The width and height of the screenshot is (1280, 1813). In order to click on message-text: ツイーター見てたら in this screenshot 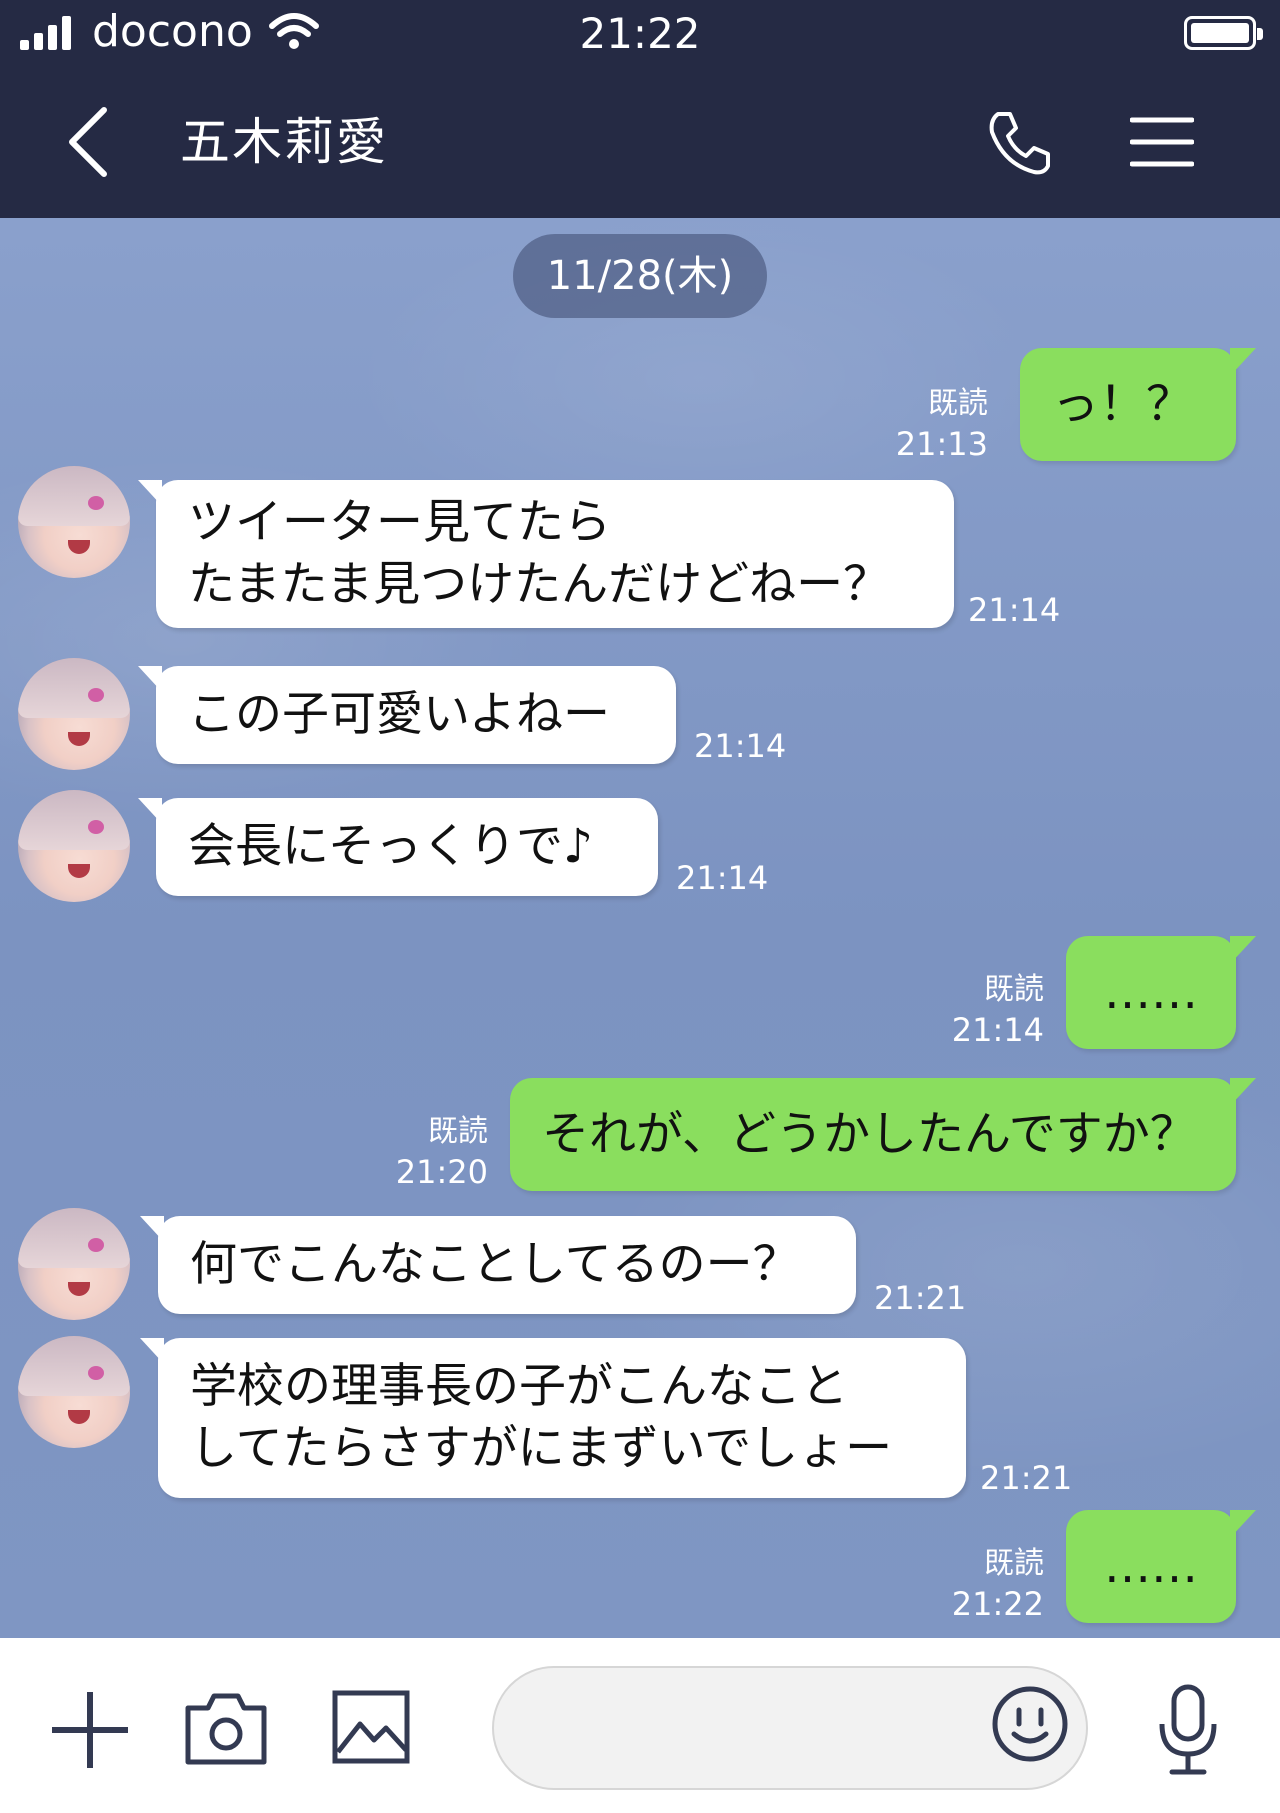, I will do `click(399, 522)`.